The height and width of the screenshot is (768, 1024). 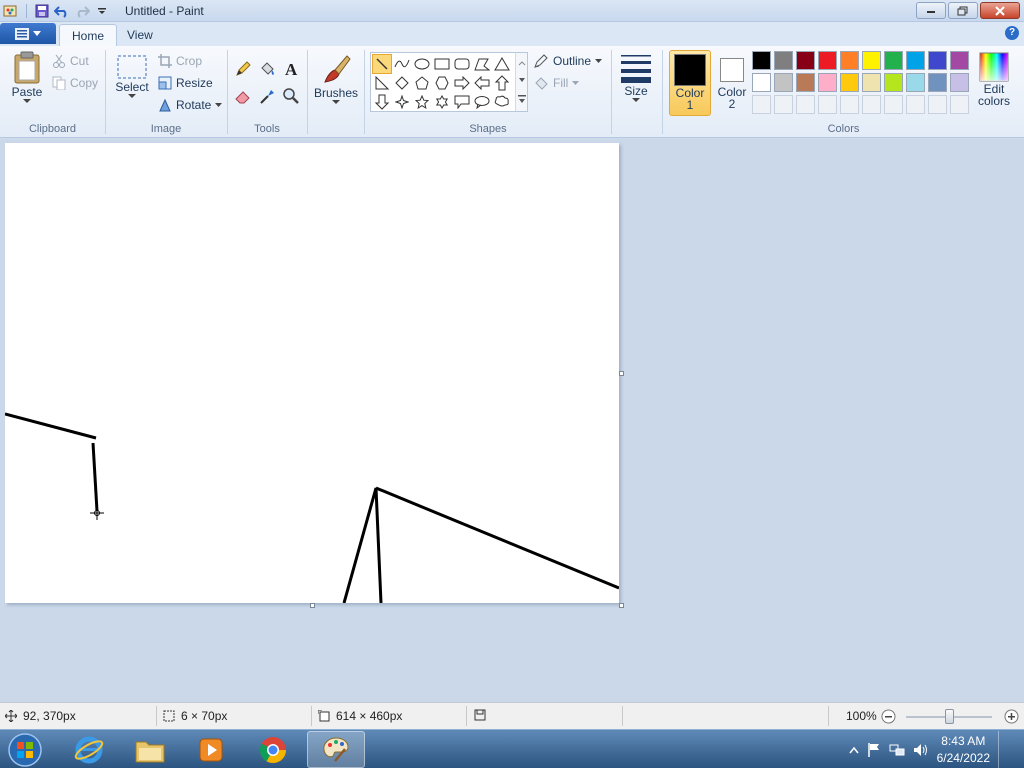 What do you see at coordinates (888, 716) in the screenshot?
I see `zoom-out-button` at bounding box center [888, 716].